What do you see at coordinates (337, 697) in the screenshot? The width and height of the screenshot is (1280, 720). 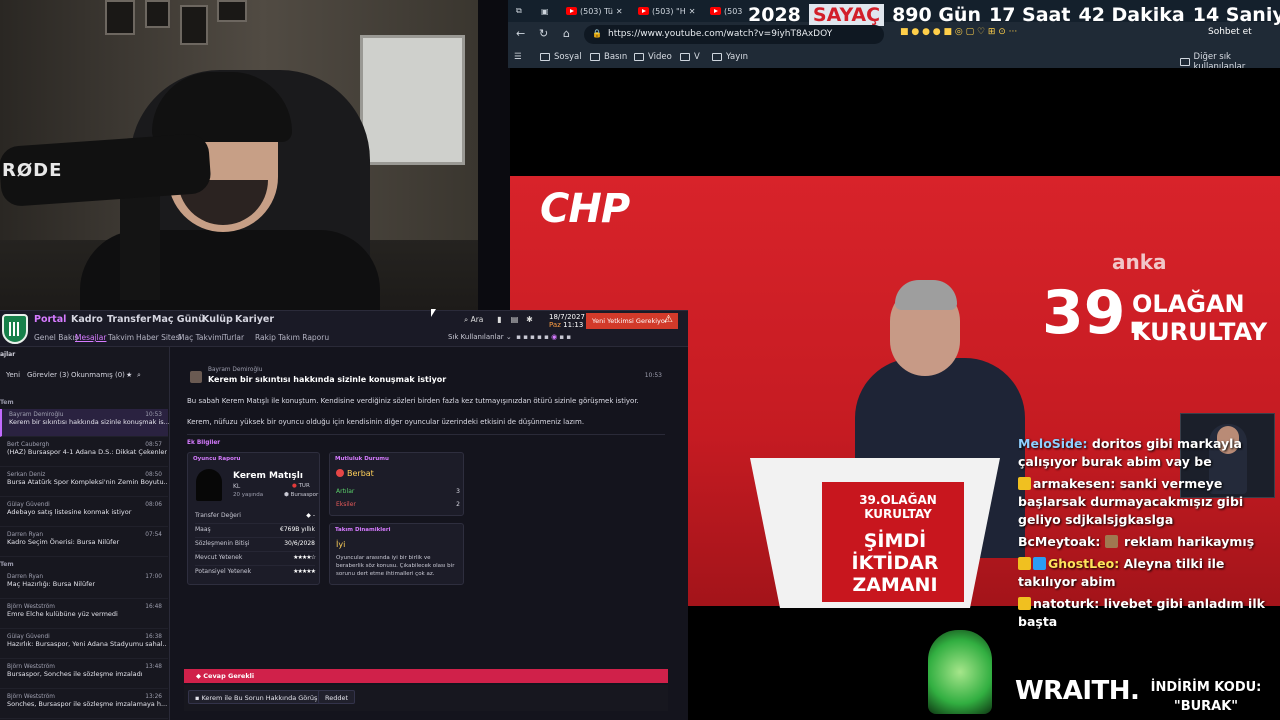 I see `reply-option-reject: Reddet` at bounding box center [337, 697].